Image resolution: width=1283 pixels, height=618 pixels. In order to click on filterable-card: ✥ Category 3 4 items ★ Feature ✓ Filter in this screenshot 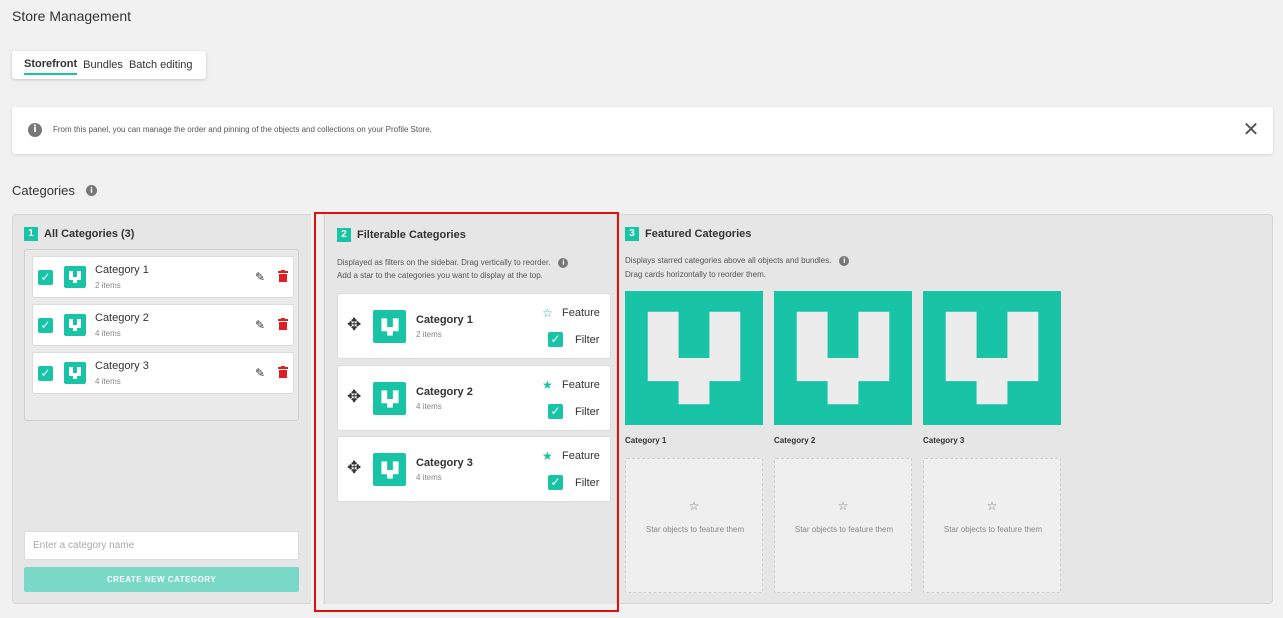, I will do `click(474, 469)`.